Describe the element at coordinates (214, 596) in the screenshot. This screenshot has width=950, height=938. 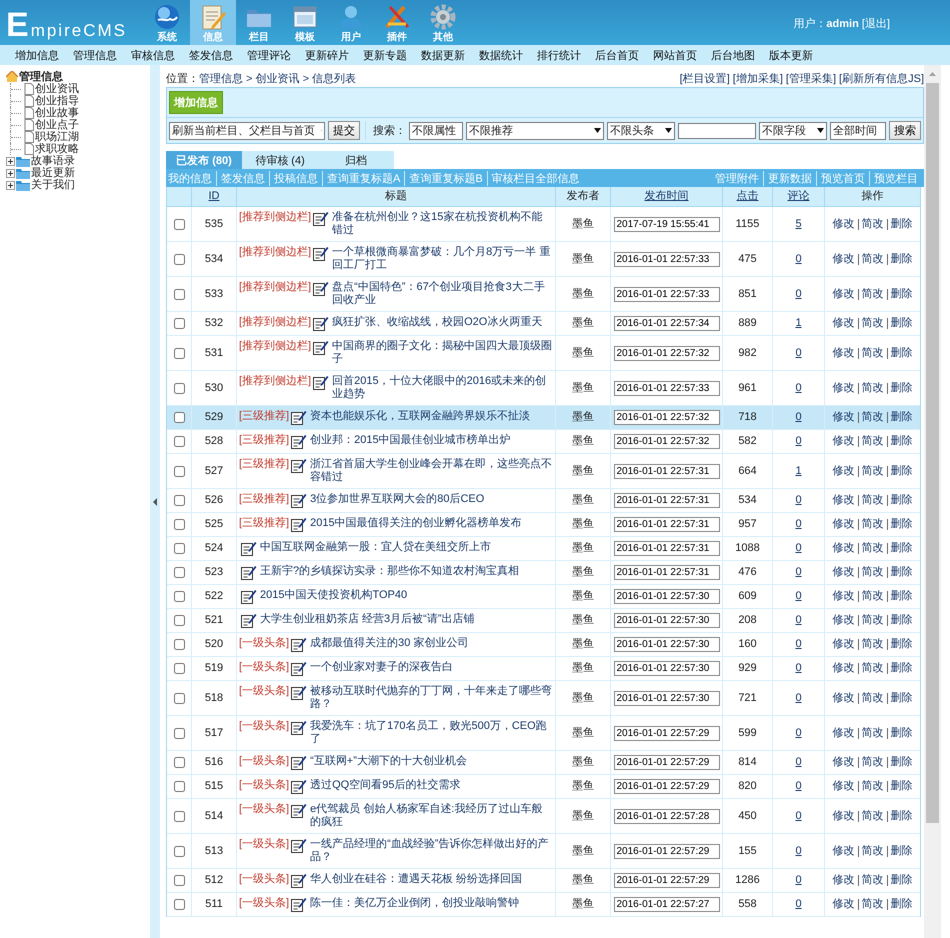
I see `id-cell: 522` at that location.